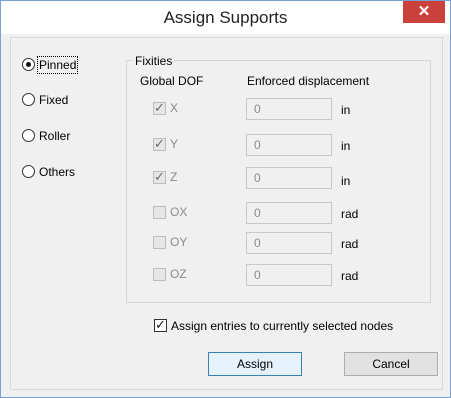  Describe the element at coordinates (28, 135) in the screenshot. I see `radio-roller` at that location.